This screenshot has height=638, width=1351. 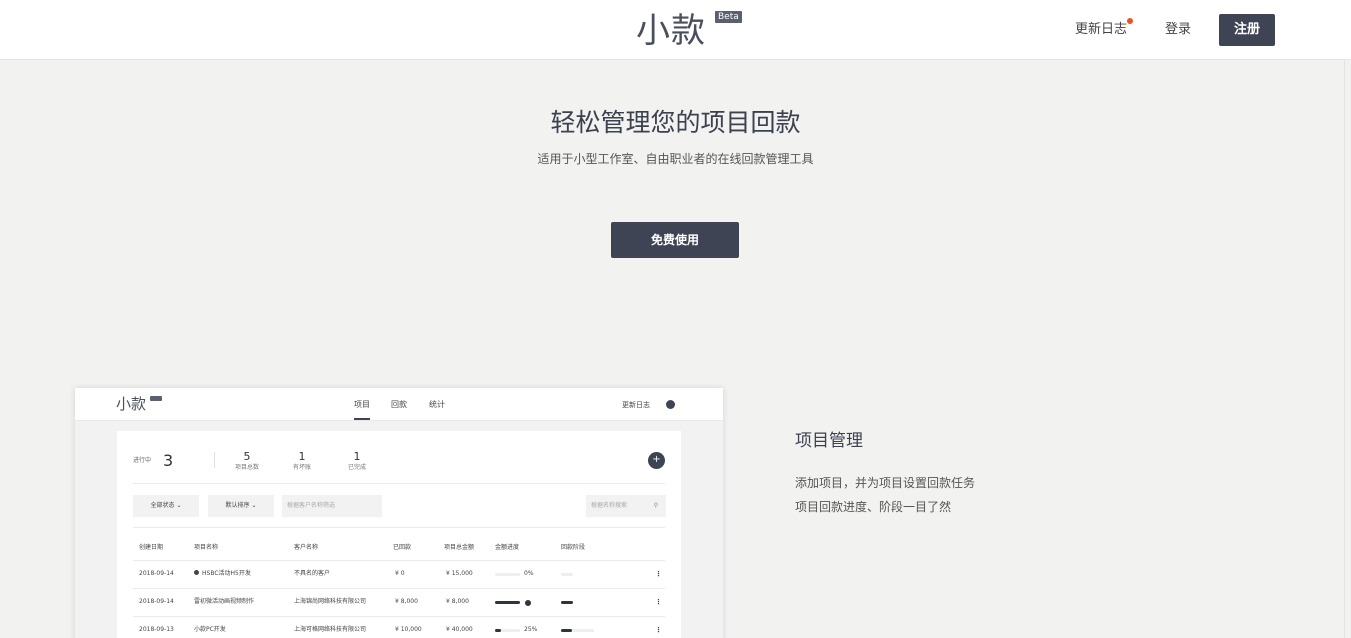 I want to click on preview-add-icon: +, so click(x=656, y=460).